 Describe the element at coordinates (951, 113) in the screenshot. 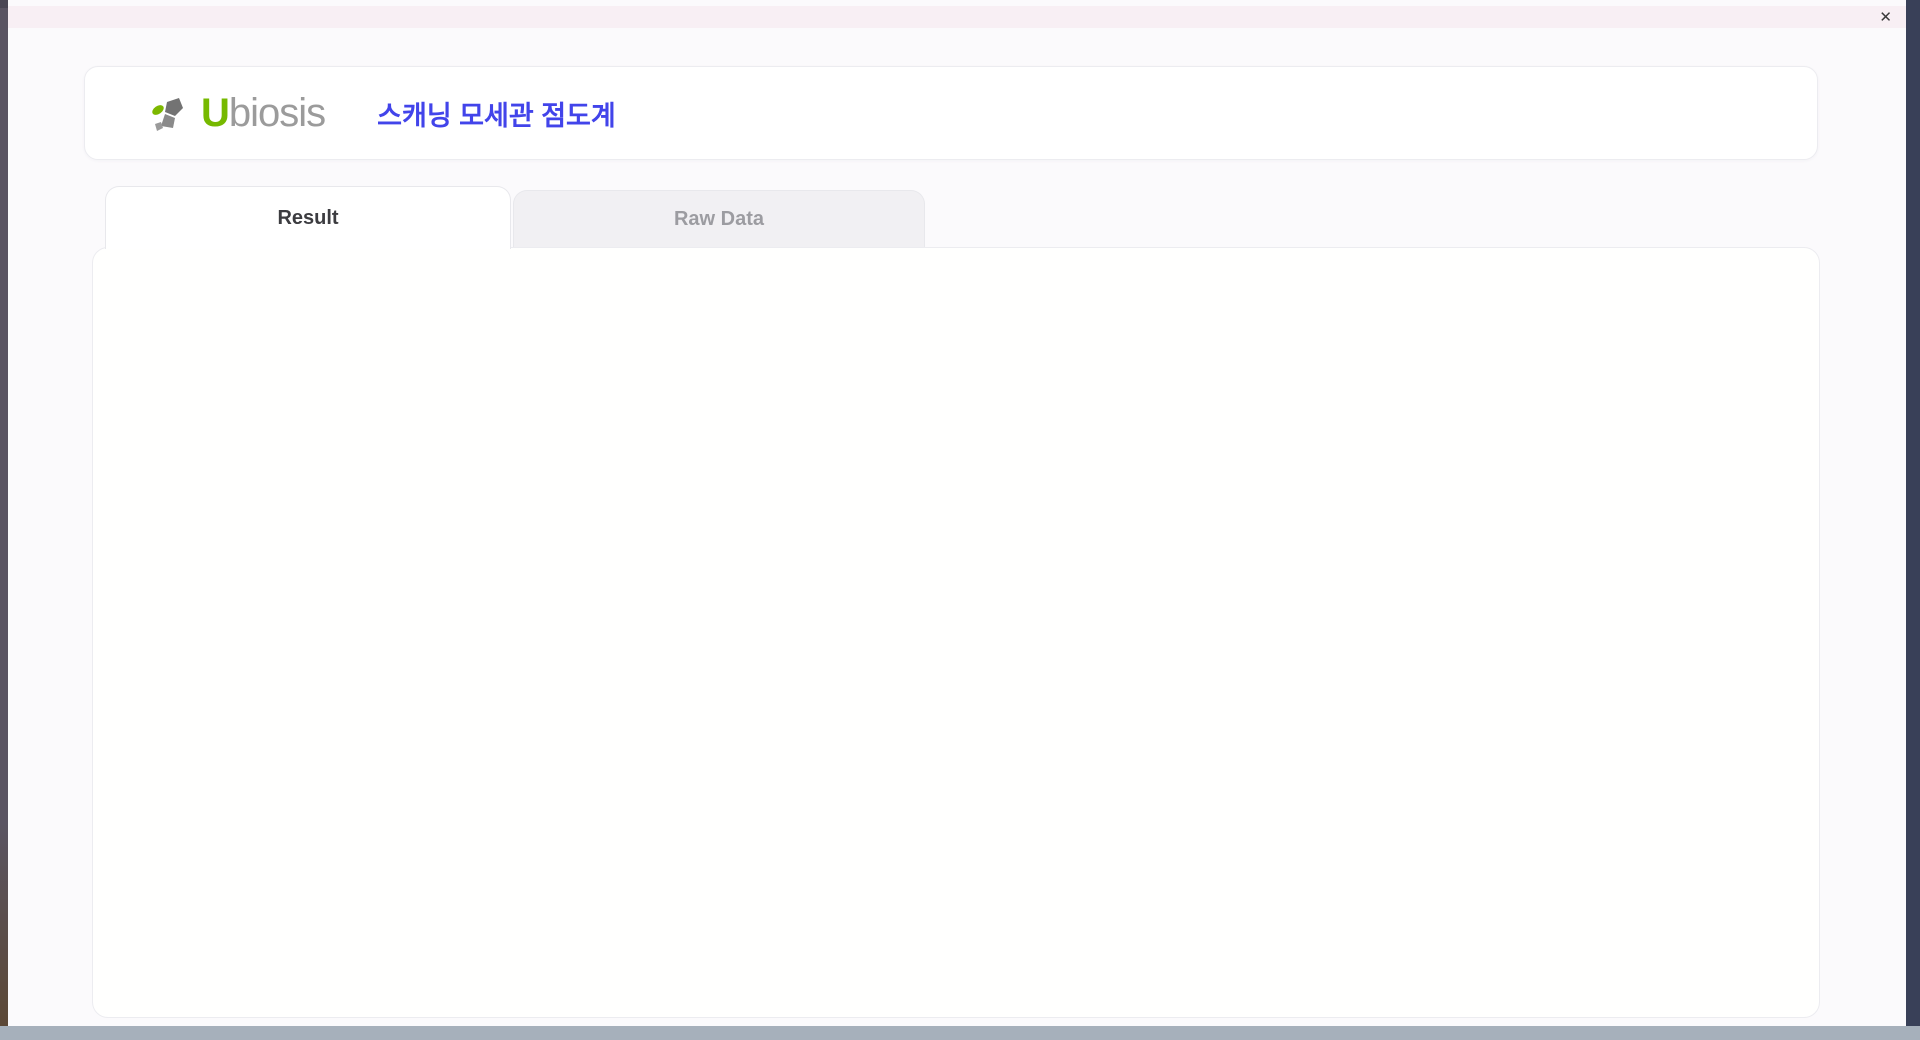

I see `header-card: Ubiosis 스캐닝 모세관 점도계` at that location.